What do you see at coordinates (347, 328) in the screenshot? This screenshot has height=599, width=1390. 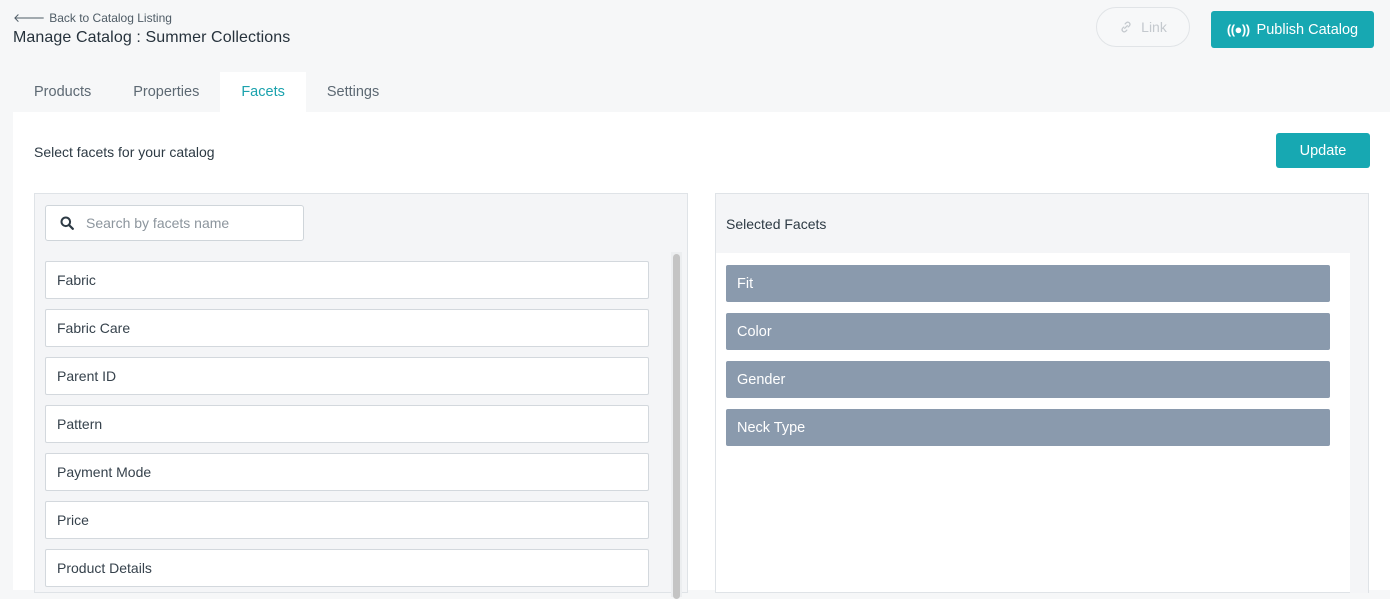 I see `facet-item-fabric-care: Fabric Care` at bounding box center [347, 328].